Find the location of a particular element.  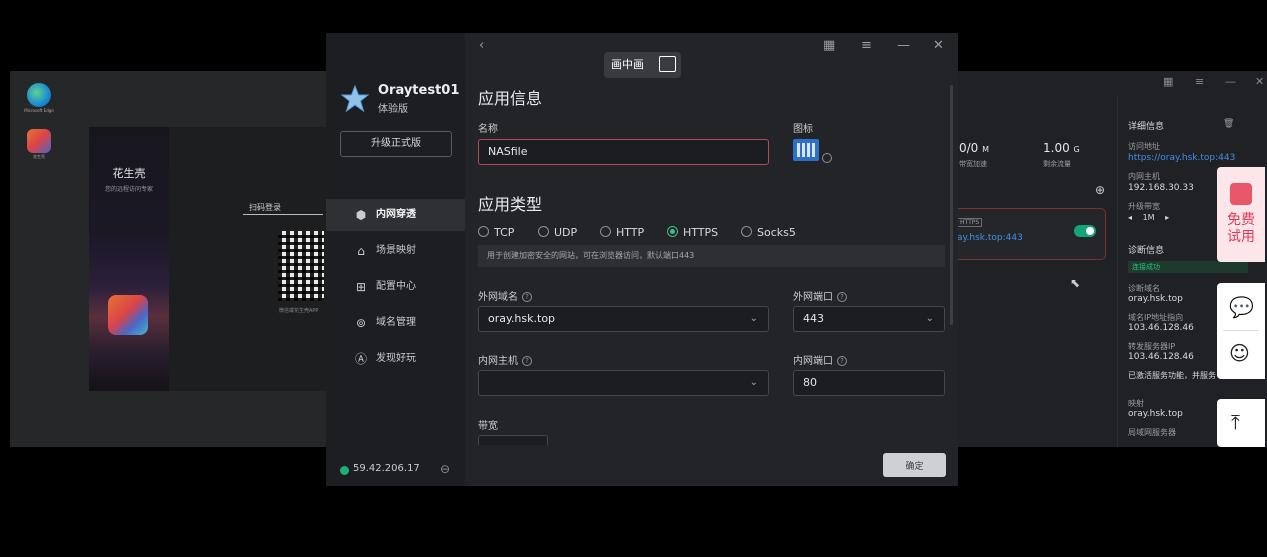

sidebar-item-domain: ⊚ 域名管理 is located at coordinates (395, 323).